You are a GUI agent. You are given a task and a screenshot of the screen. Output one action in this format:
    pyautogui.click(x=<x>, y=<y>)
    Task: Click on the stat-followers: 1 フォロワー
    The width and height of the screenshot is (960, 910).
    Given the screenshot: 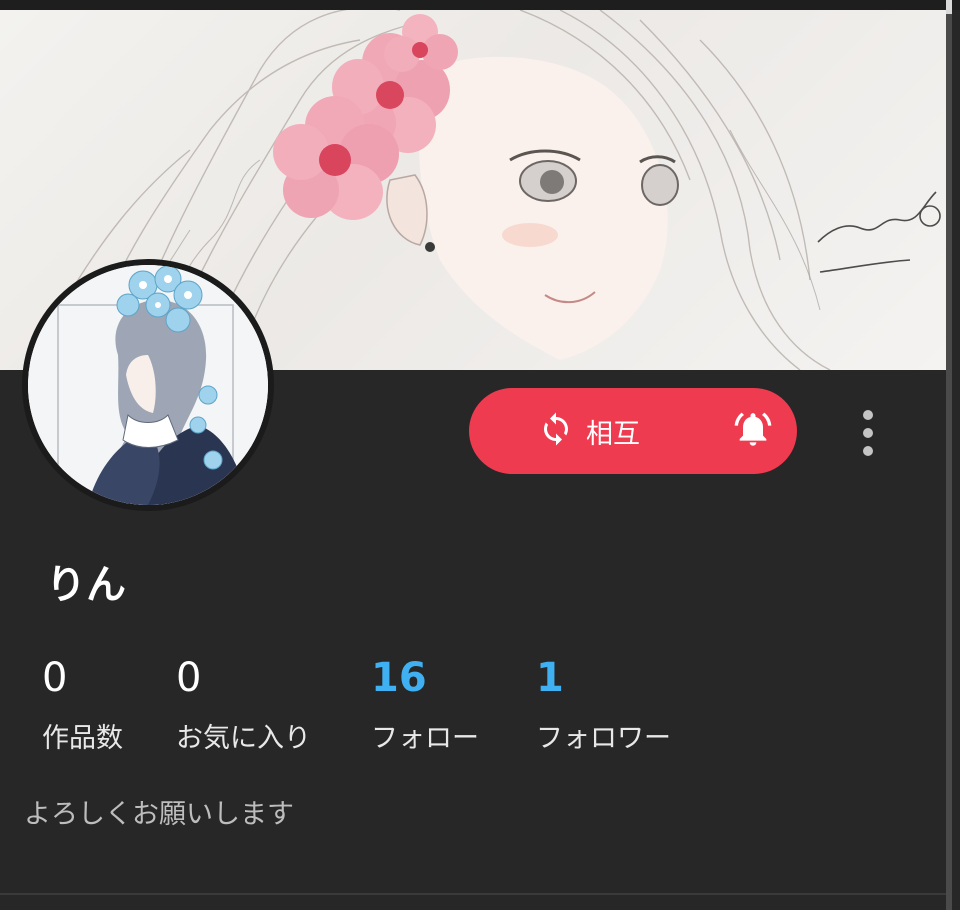 What is the action you would take?
    pyautogui.click(x=603, y=703)
    